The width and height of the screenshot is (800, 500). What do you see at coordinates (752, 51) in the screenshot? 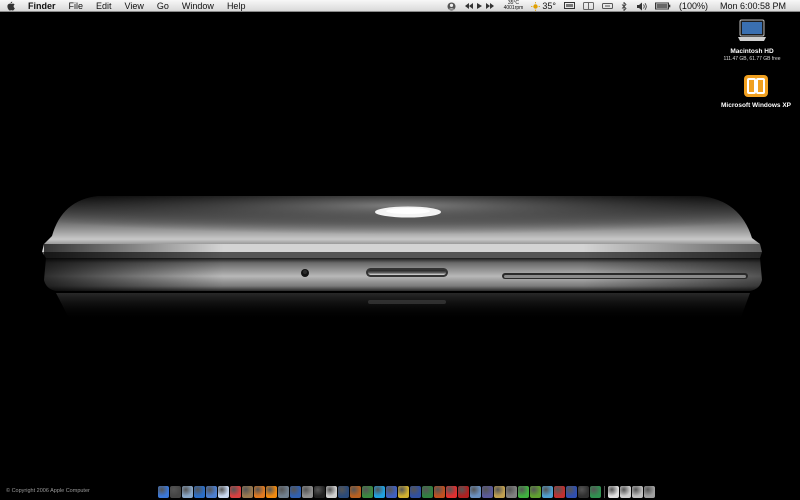
I see `desktop-icon-label: Macintosh HD` at bounding box center [752, 51].